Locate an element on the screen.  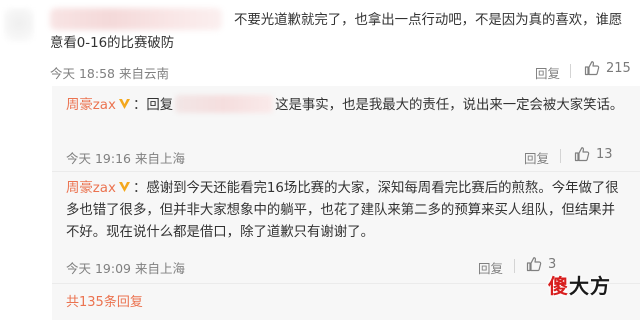
main-like-count: 215 is located at coordinates (618, 68).